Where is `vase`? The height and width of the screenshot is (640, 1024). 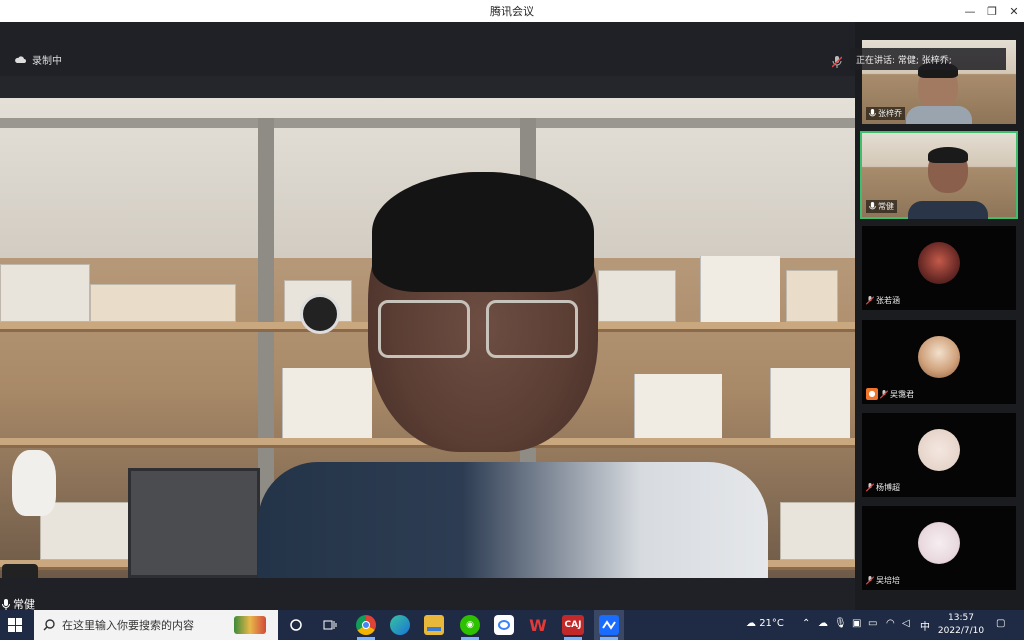 vase is located at coordinates (34, 483).